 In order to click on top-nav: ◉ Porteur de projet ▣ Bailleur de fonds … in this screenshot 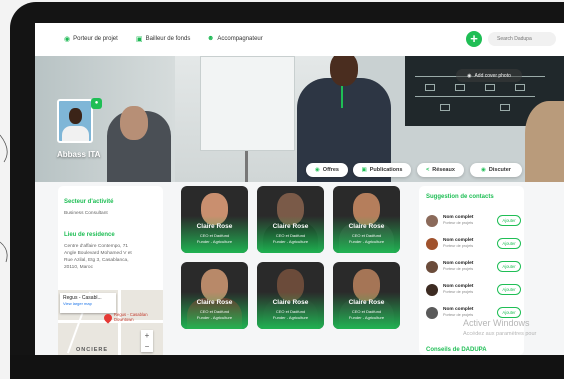, I will do `click(299, 39)`.